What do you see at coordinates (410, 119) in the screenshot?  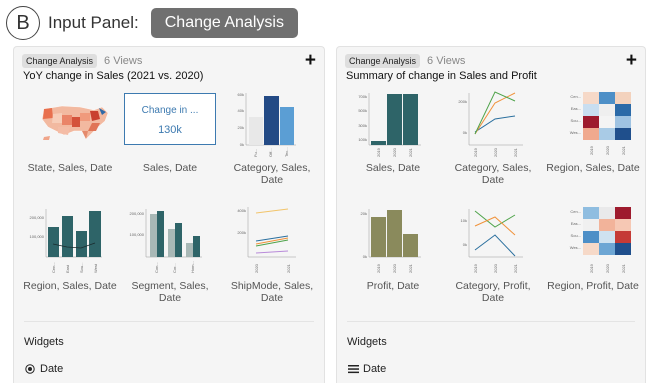 I see `bar-2021` at bounding box center [410, 119].